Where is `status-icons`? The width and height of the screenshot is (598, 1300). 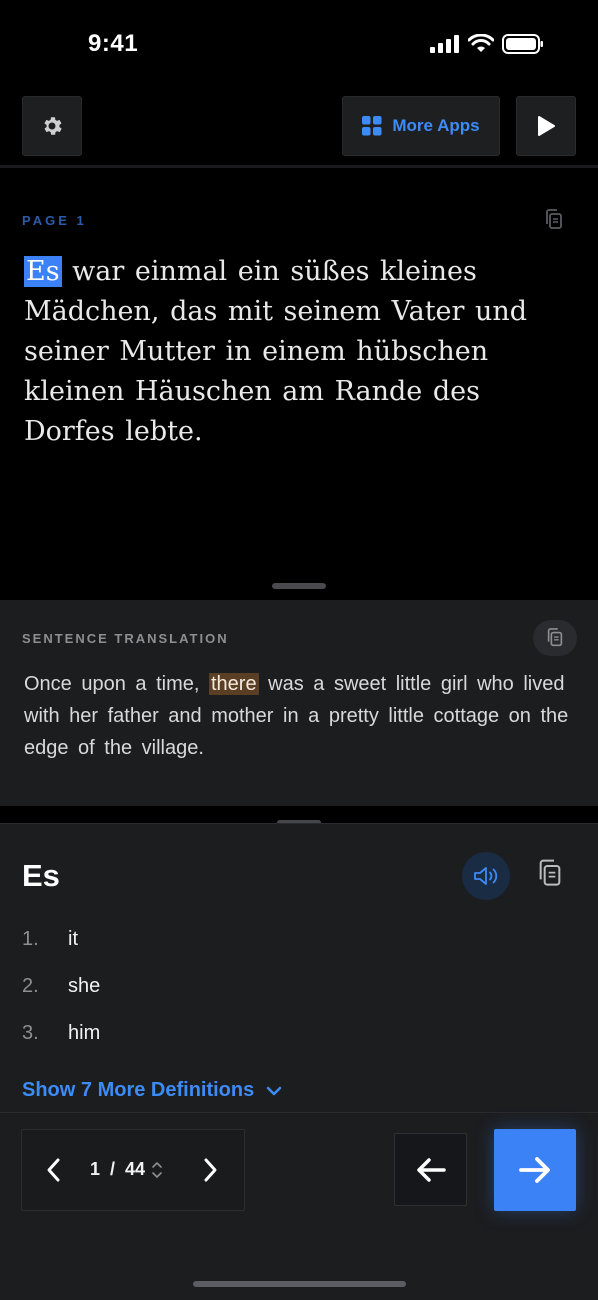
status-icons is located at coordinates (487, 44).